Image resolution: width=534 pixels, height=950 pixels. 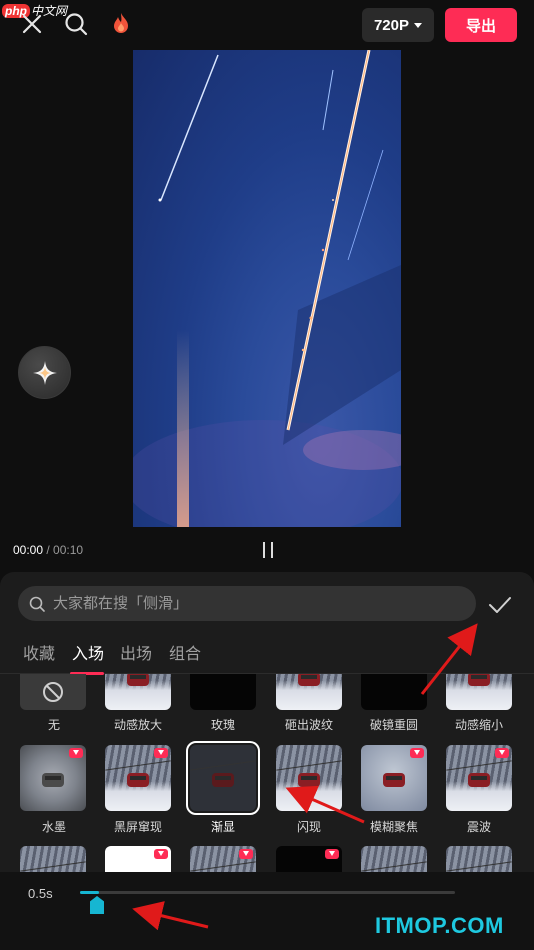 What do you see at coordinates (121, 24) in the screenshot?
I see `flame-icon` at bounding box center [121, 24].